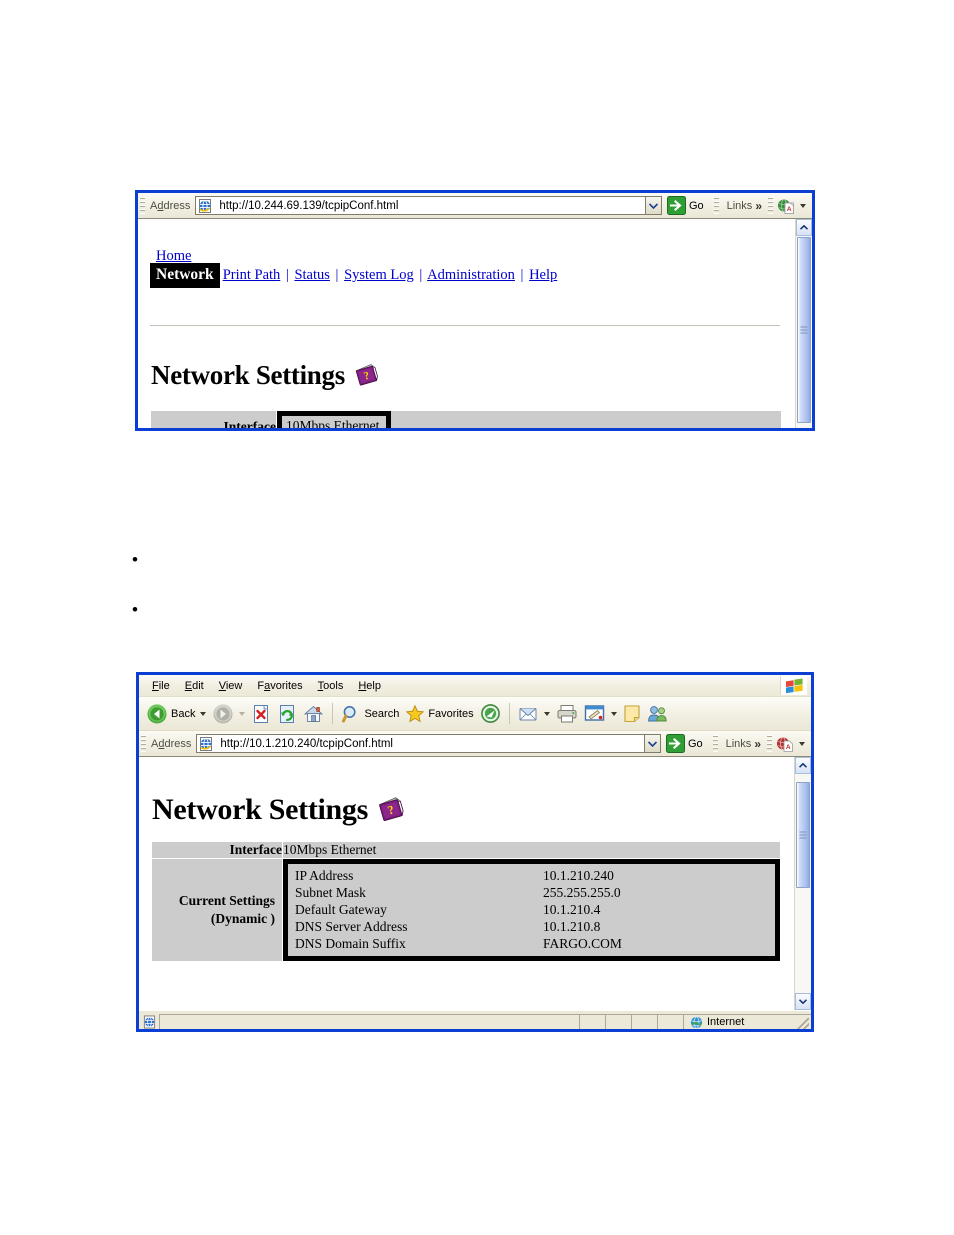 The height and width of the screenshot is (1235, 954). I want to click on scroll-thumb-bottom, so click(803, 835).